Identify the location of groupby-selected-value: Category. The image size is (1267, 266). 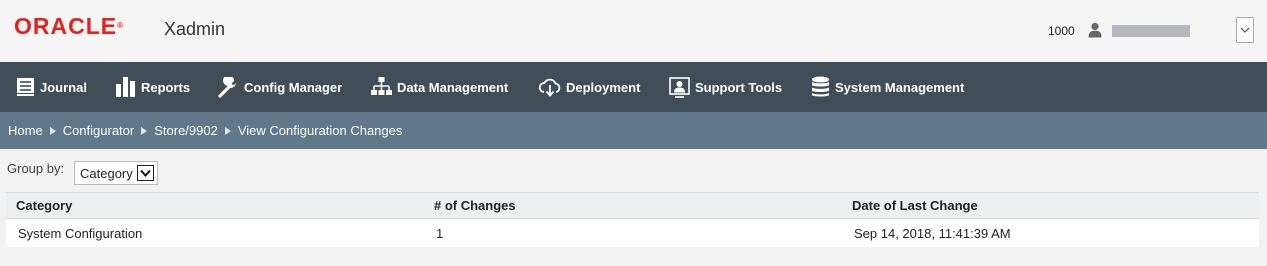
(106, 173).